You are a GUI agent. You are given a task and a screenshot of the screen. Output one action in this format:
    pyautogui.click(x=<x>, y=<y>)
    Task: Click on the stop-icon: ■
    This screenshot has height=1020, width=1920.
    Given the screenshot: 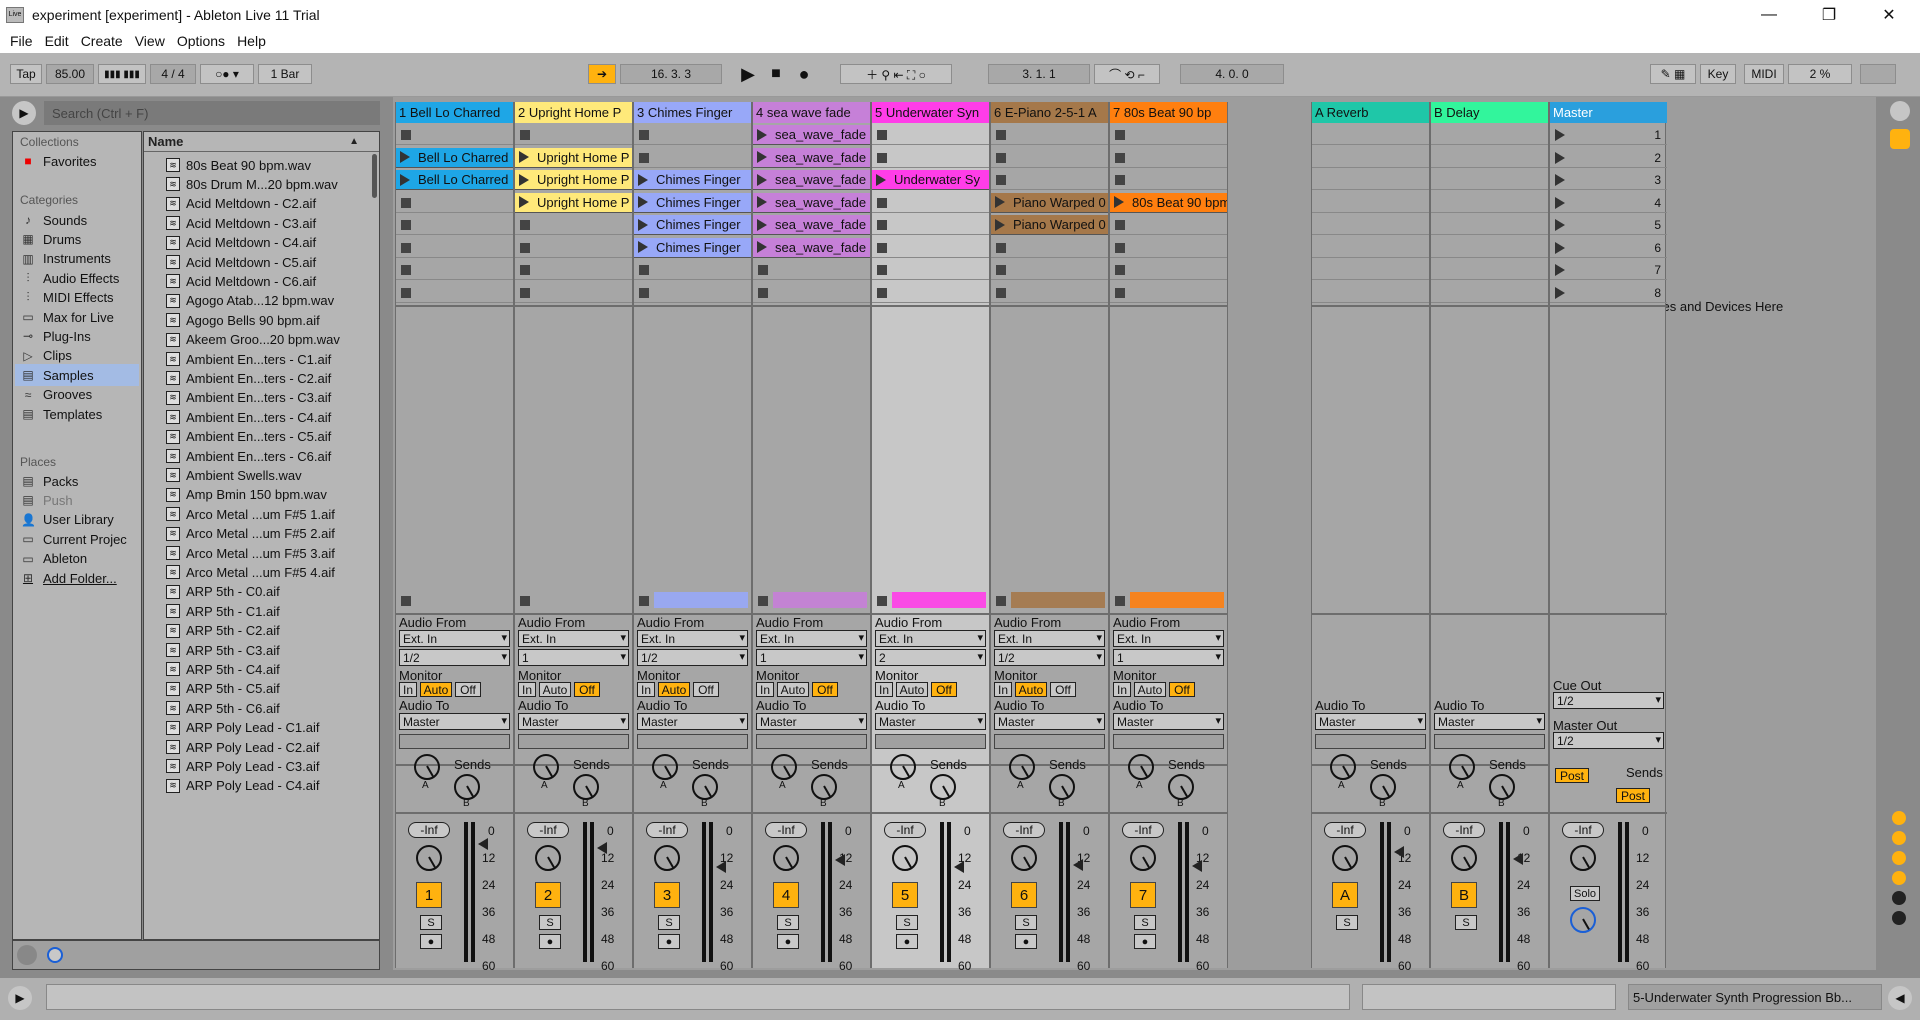 What is the action you would take?
    pyautogui.click(x=776, y=74)
    